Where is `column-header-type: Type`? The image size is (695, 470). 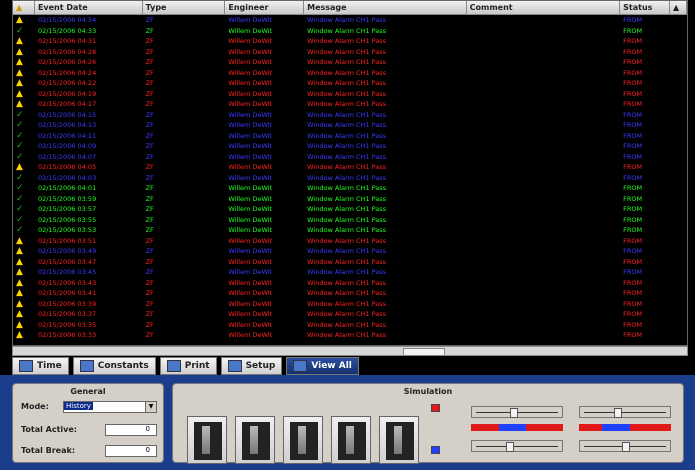
column-header-type: Type is located at coordinates (184, 7).